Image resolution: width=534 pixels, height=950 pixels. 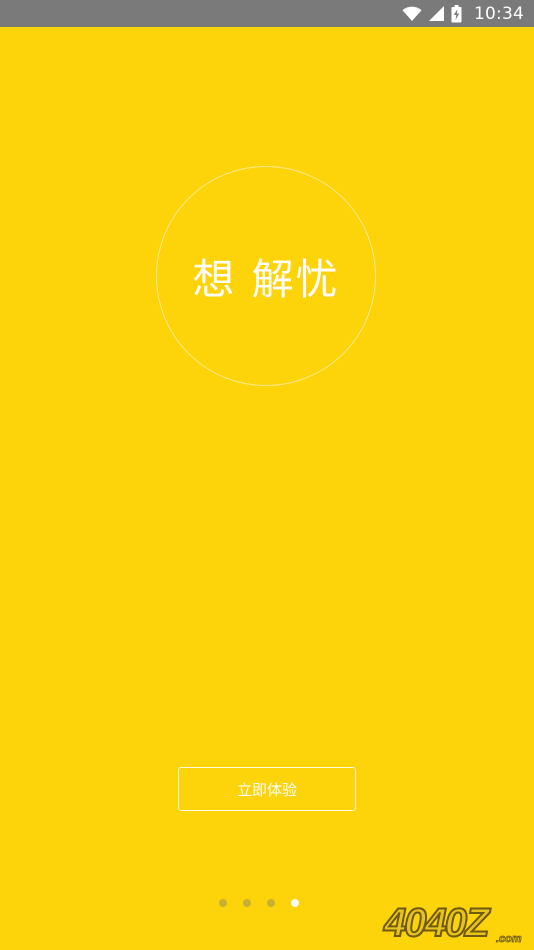 I want to click on svg-text: 4040Z, so click(x=437, y=922).